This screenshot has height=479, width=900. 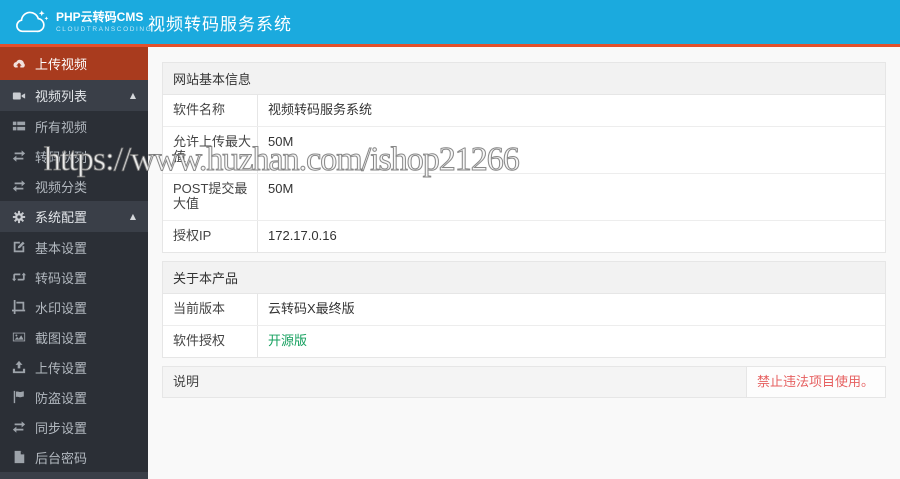 I want to click on note-panel: 说明 禁止违法项目使用。, so click(x=524, y=382).